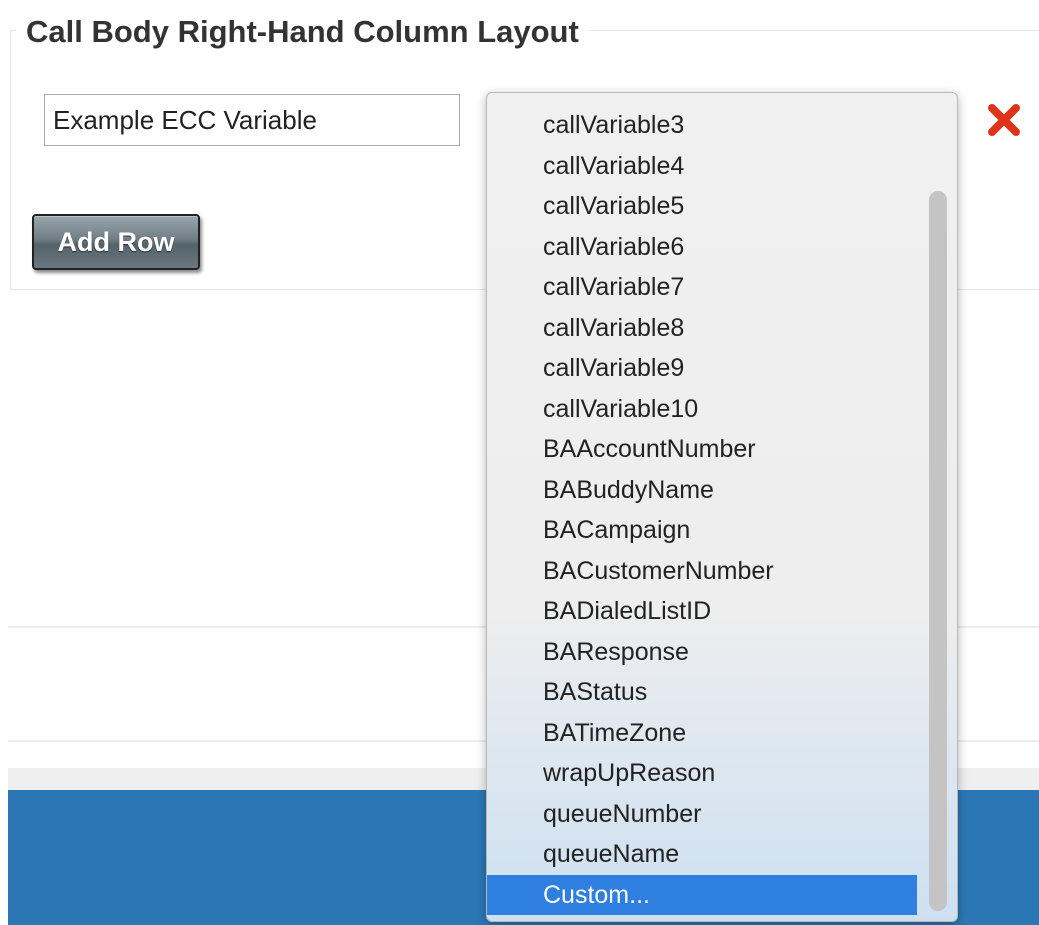 The image size is (1039, 925). I want to click on dropdown-option: callVariable3, so click(702, 125).